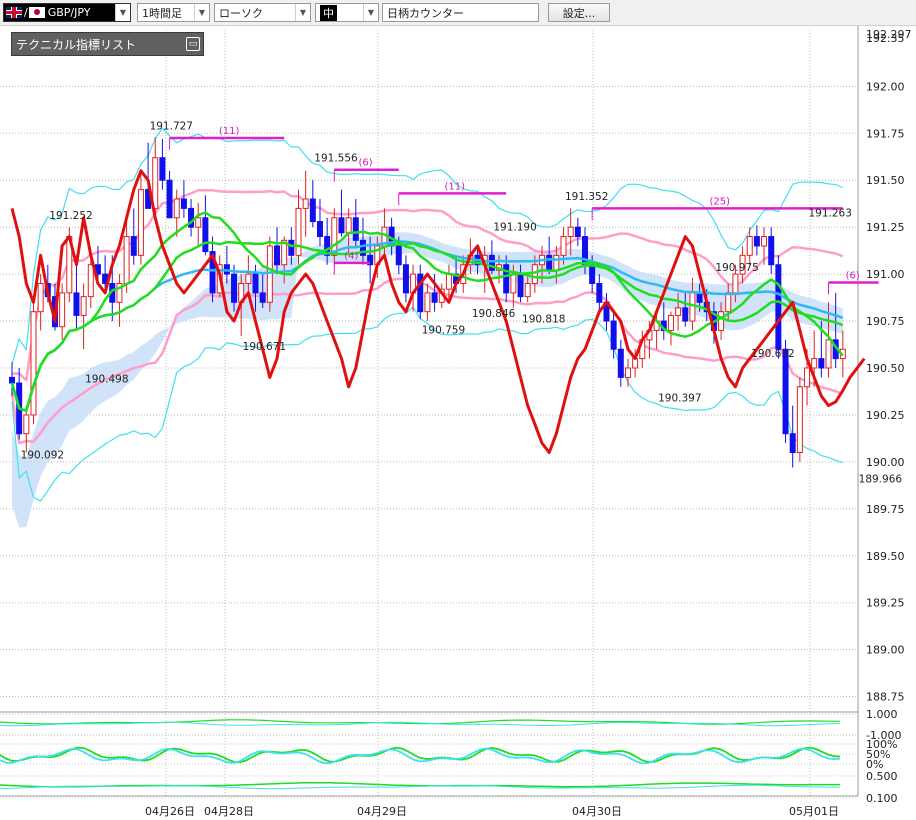 The image size is (916, 820). I want to click on price-tick-label: 191.25, so click(885, 227).